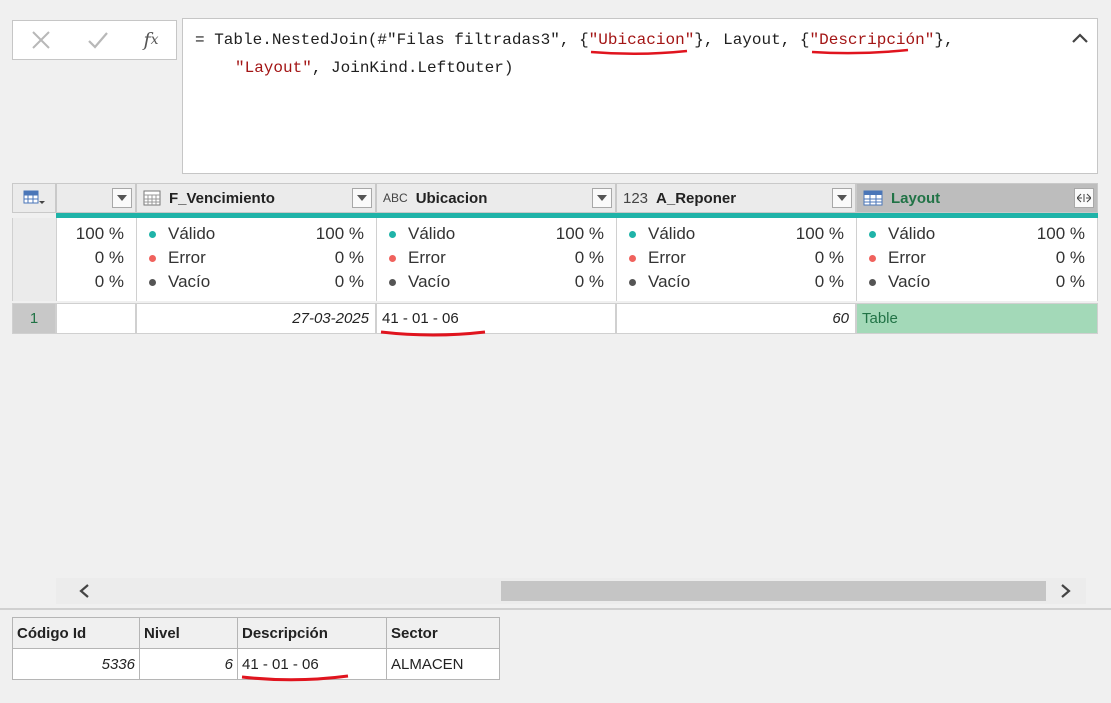 Image resolution: width=1111 pixels, height=703 pixels. What do you see at coordinates (34, 259) in the screenshot?
I see `quality-gutter` at bounding box center [34, 259].